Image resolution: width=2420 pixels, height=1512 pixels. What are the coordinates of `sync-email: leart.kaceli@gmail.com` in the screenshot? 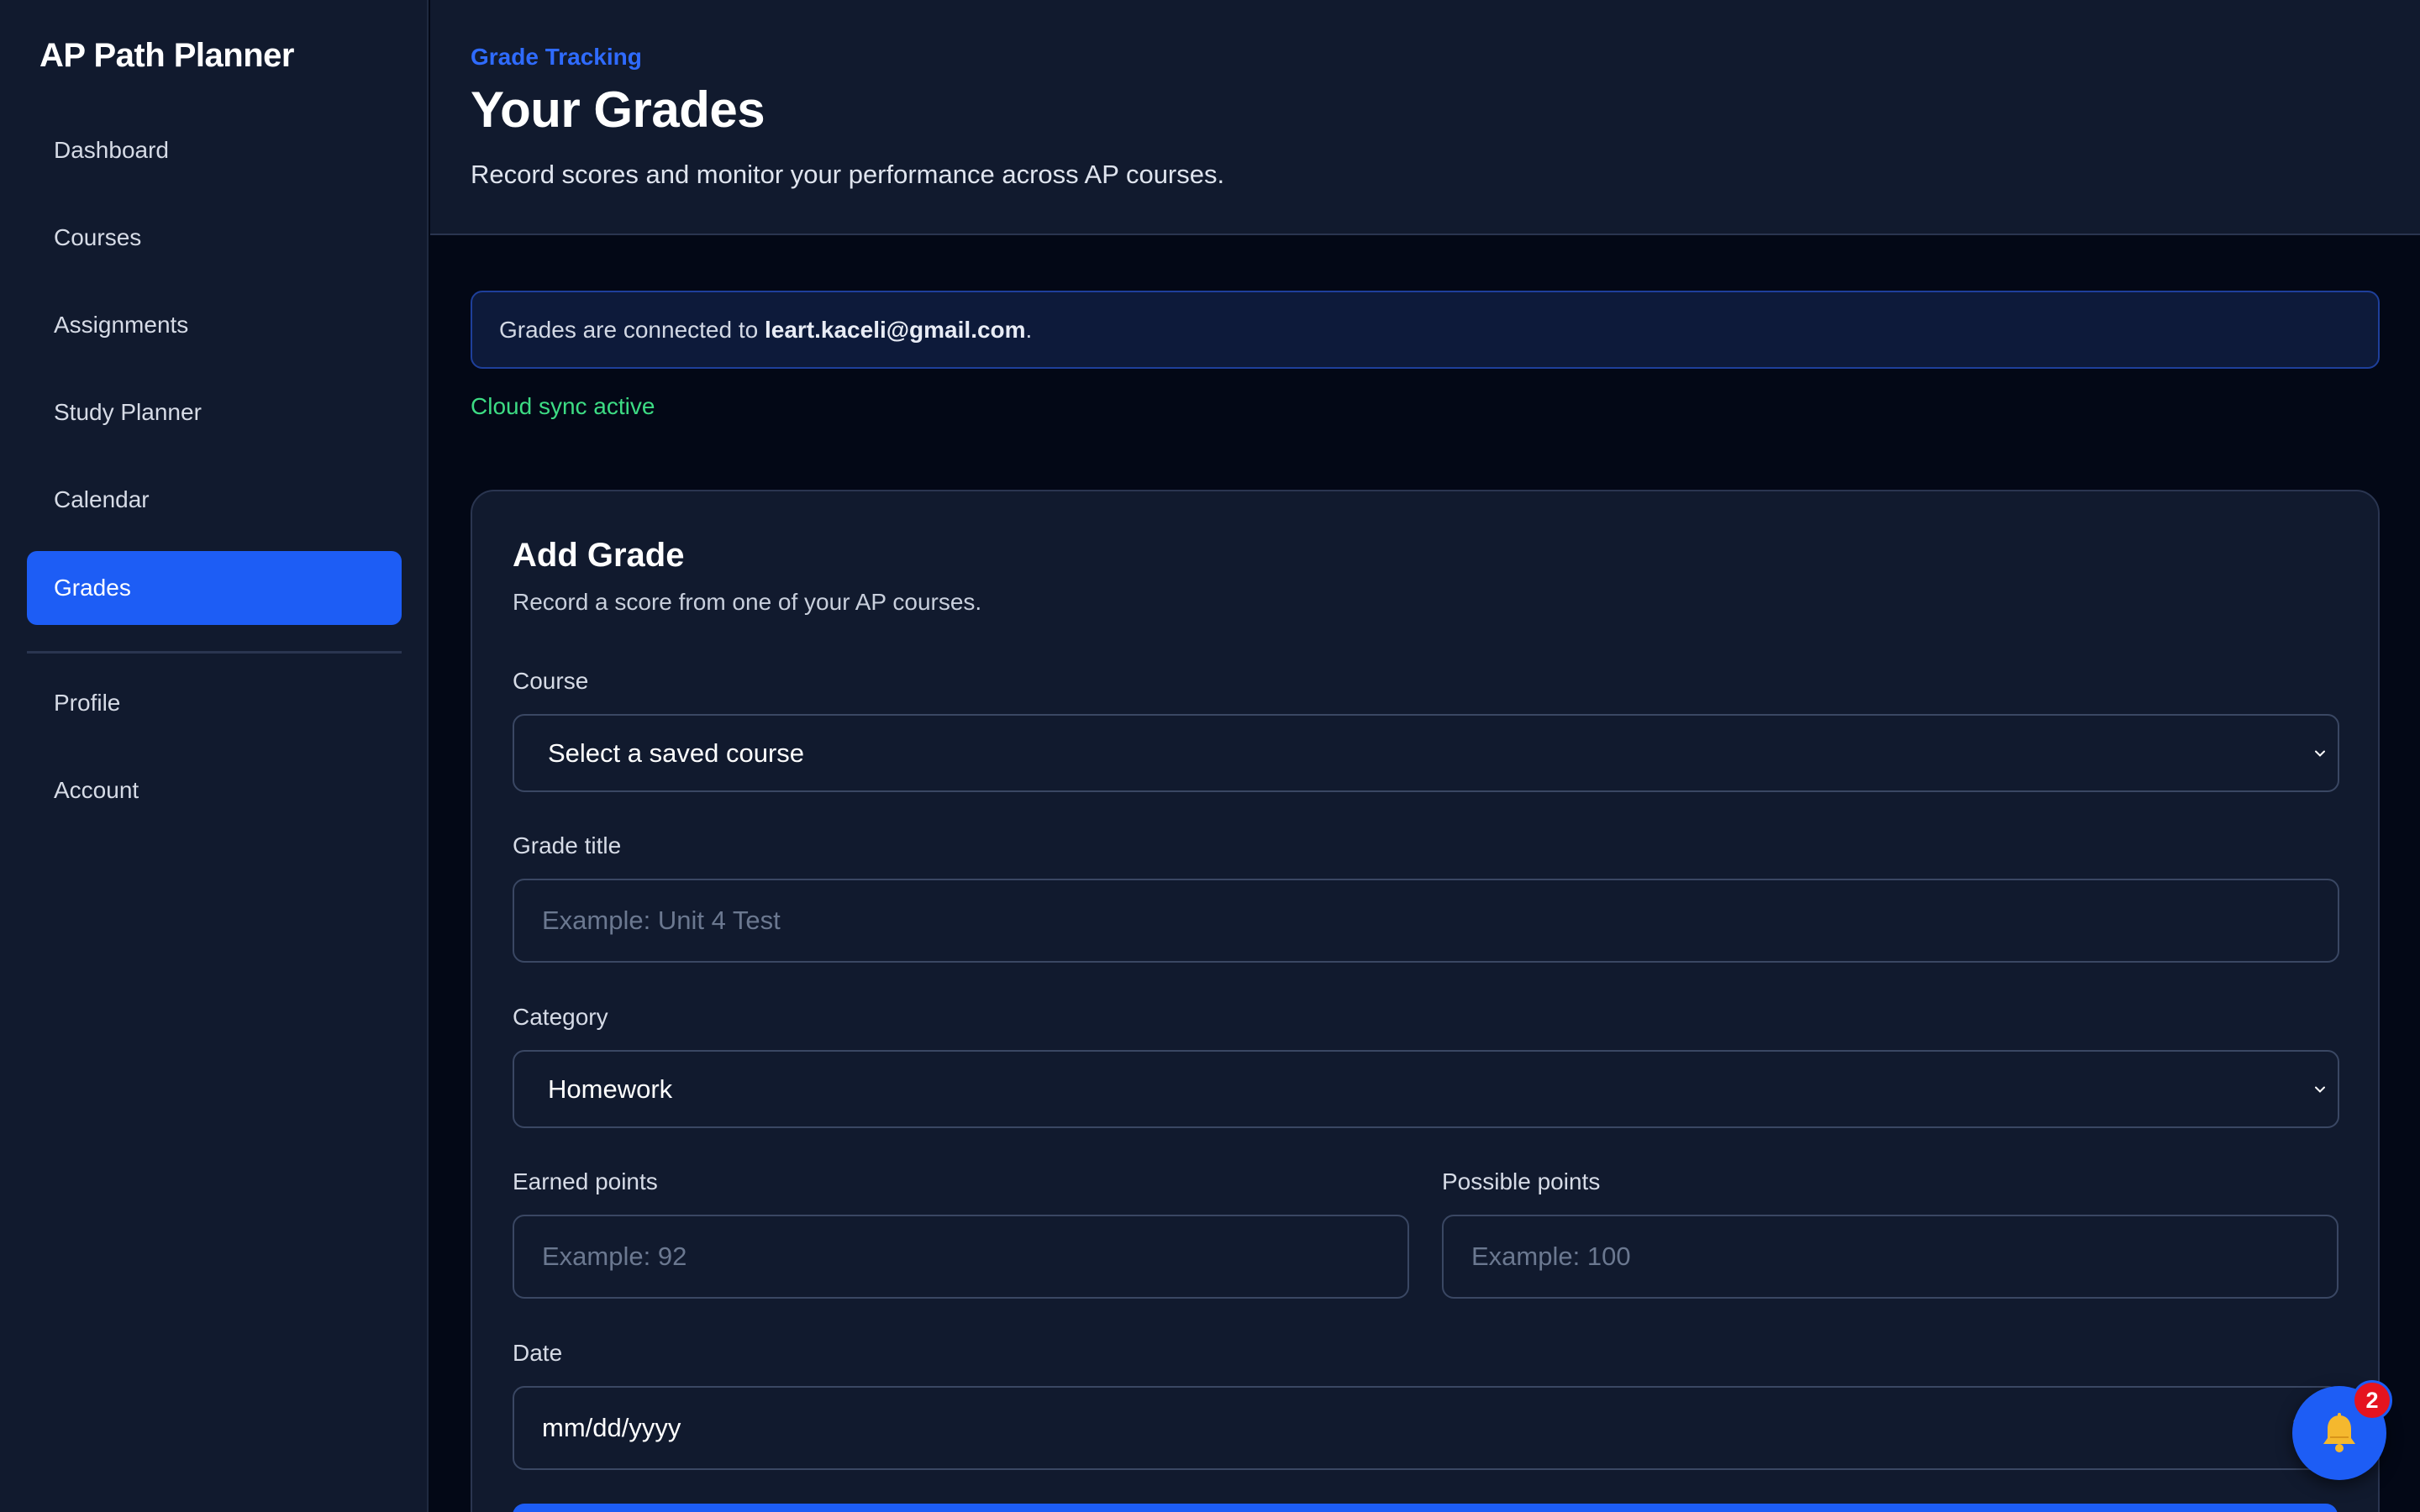 It's located at (895, 329).